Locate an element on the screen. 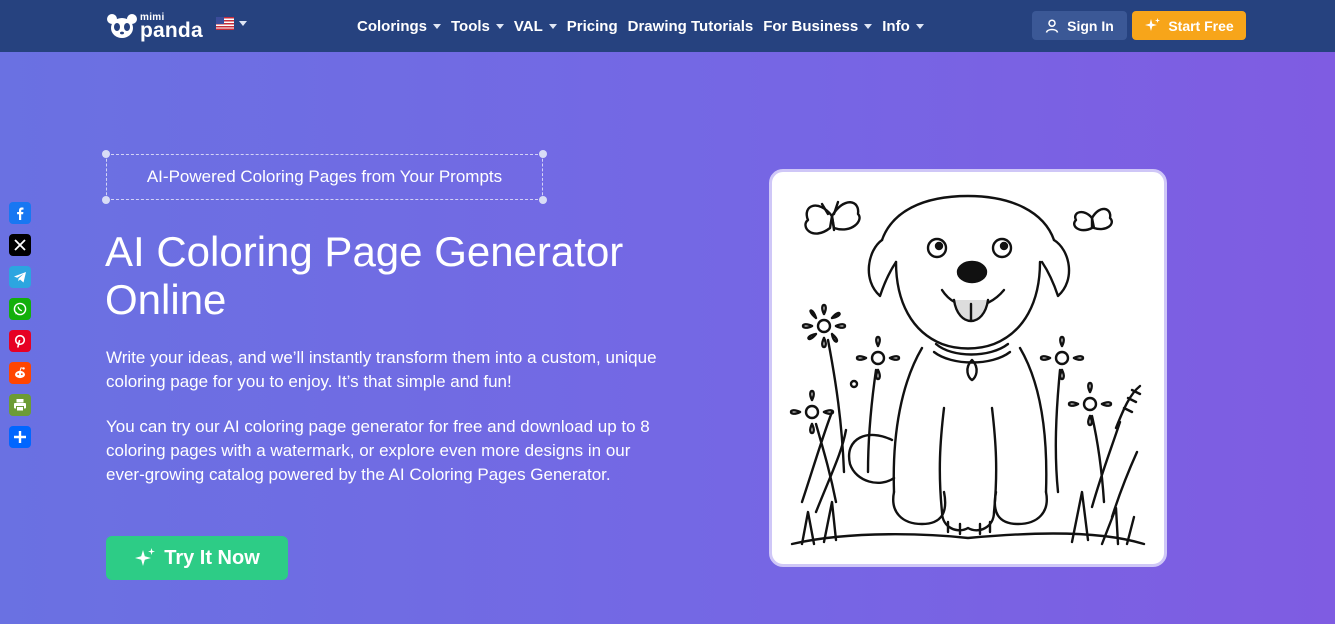 The height and width of the screenshot is (624, 1335). x-icon is located at coordinates (20, 245).